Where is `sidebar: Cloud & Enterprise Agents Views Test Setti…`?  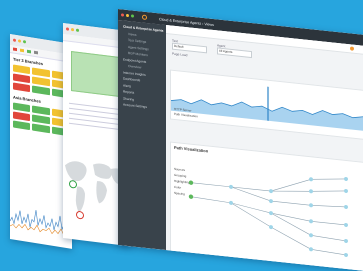 sidebar: Cloud & Enterprise Agents Views Test Setti… is located at coordinates (142, 135).